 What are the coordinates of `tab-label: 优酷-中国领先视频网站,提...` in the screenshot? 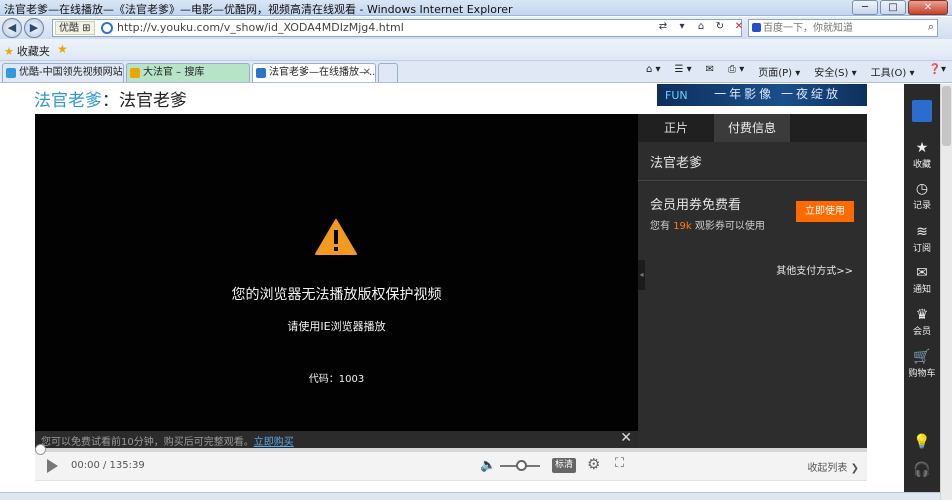 It's located at (71, 72).